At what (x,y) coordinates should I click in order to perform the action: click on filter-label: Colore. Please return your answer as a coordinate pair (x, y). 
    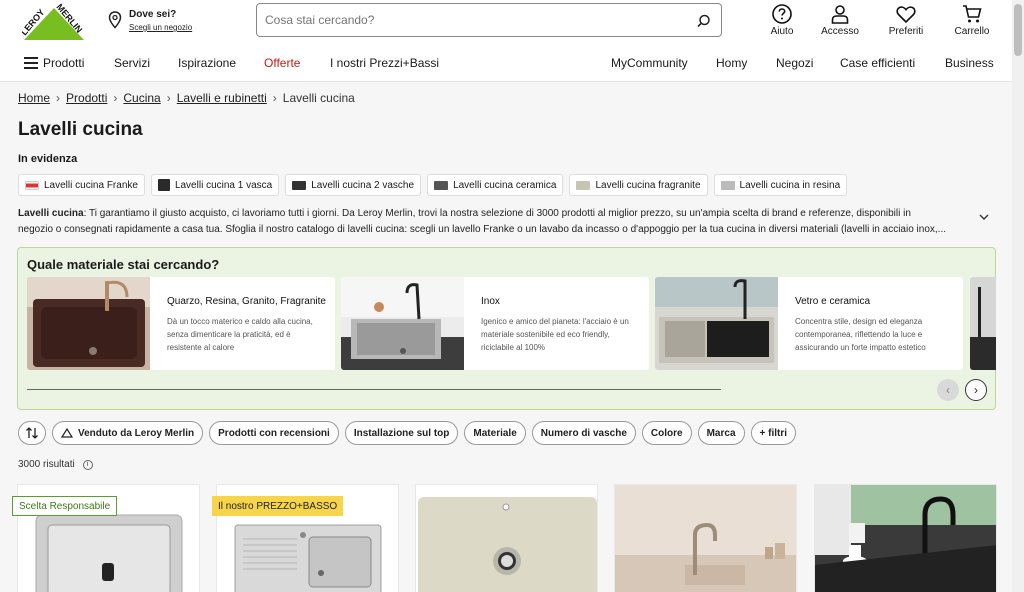
    Looking at the image, I should click on (666, 433).